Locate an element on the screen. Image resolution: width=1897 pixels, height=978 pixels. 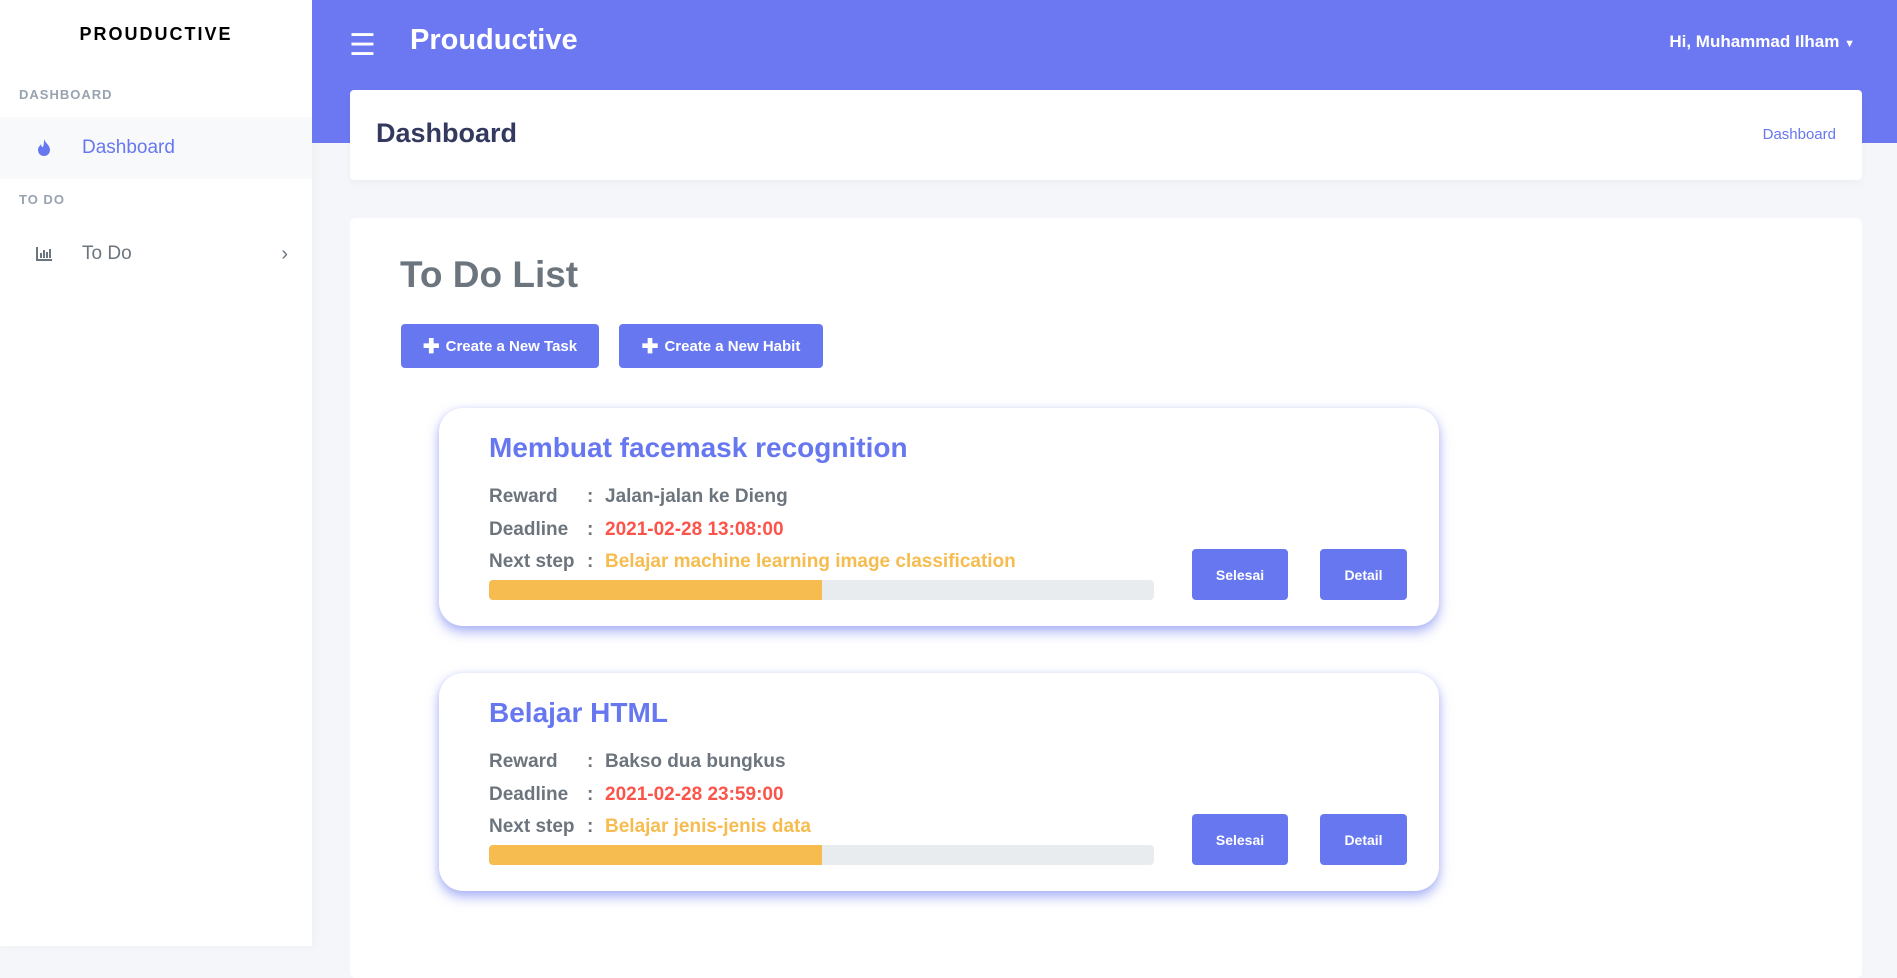
sidebar-item-dashboard: Dashboard is located at coordinates (156, 148).